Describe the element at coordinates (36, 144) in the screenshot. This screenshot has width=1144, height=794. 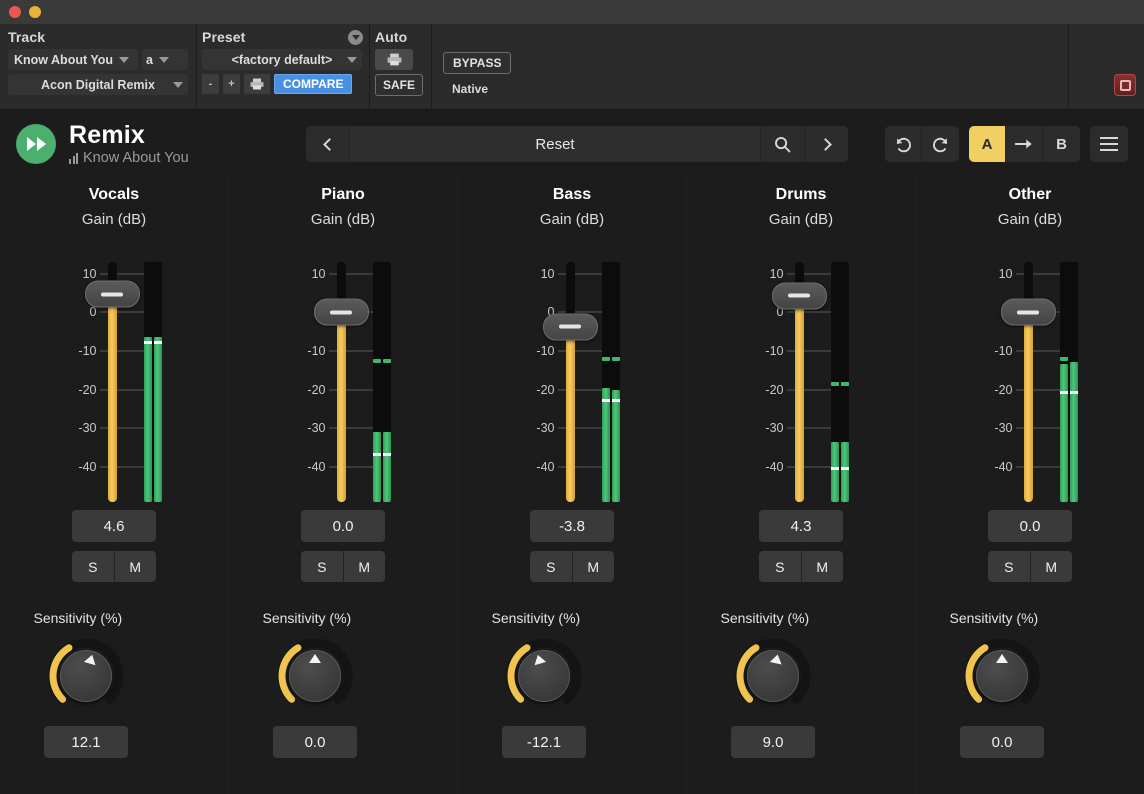
I see `fast-forward-icon` at that location.